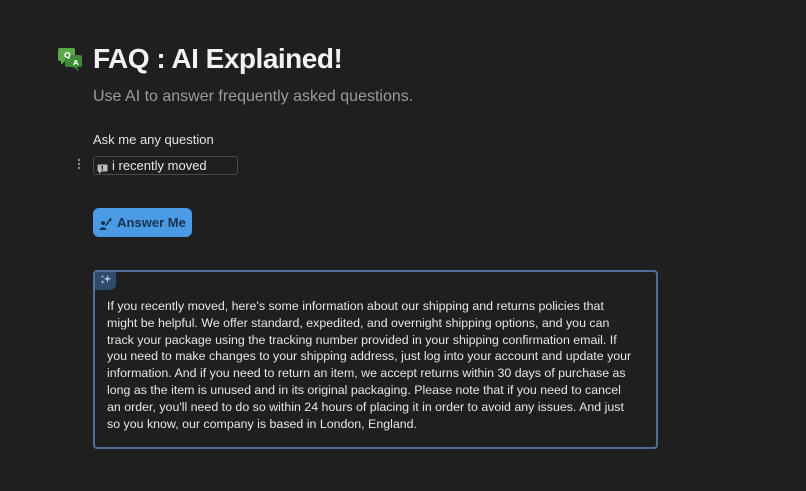 Image resolution: width=806 pixels, height=491 pixels. I want to click on question-label: Ask me any question, so click(153, 139).